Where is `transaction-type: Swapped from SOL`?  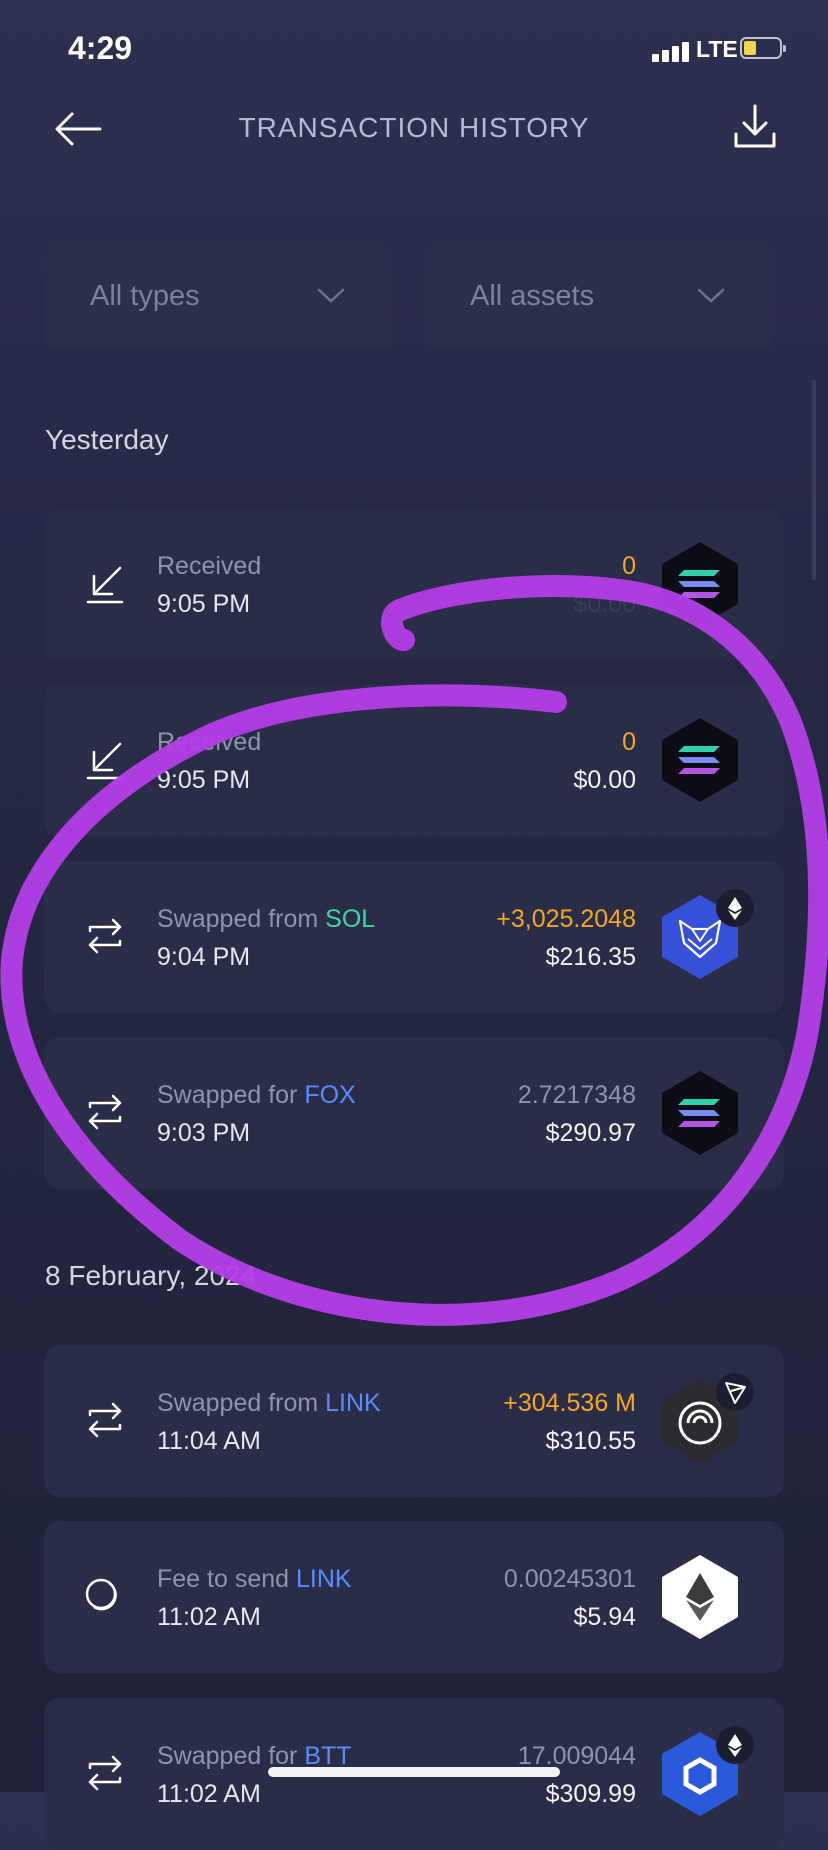 transaction-type: Swapped from SOL is located at coordinates (266, 919).